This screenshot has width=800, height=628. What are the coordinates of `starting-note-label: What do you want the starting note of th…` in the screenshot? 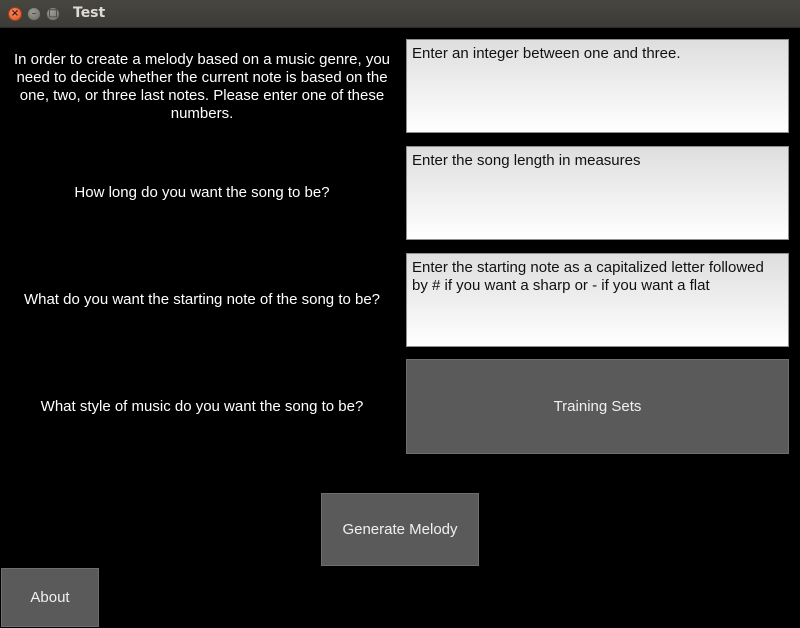 It's located at (202, 299).